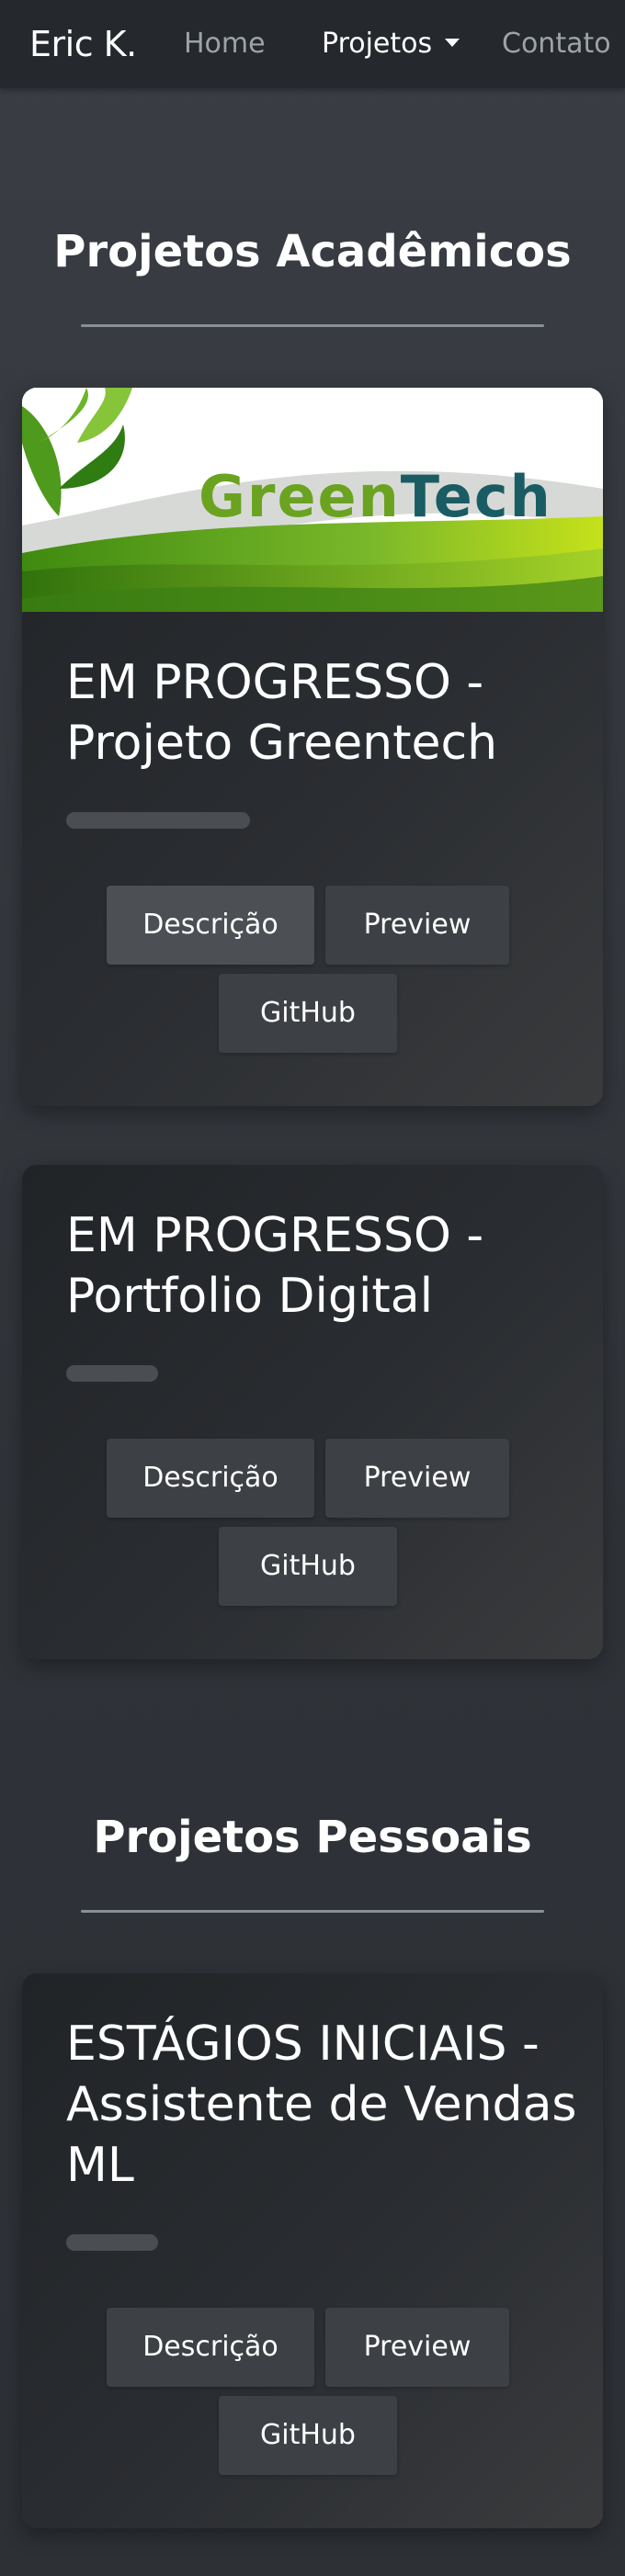  I want to click on project-image-greentech: GreenTech, so click(312, 500).